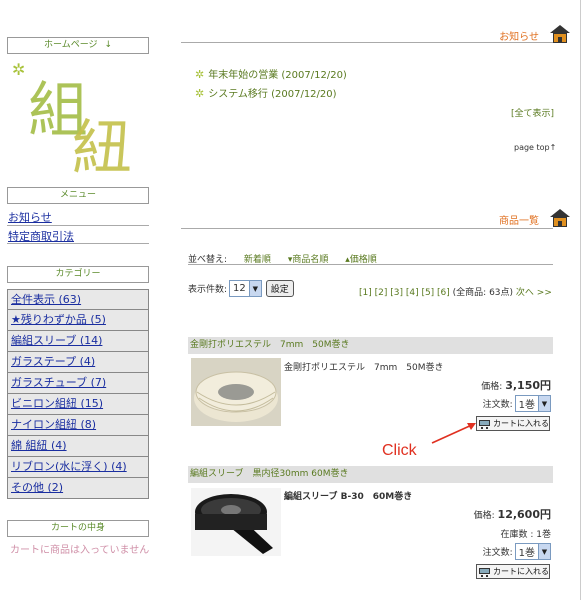 This screenshot has height=600, width=583. Describe the element at coordinates (399, 450) in the screenshot. I see `click-annotation: Click` at that location.